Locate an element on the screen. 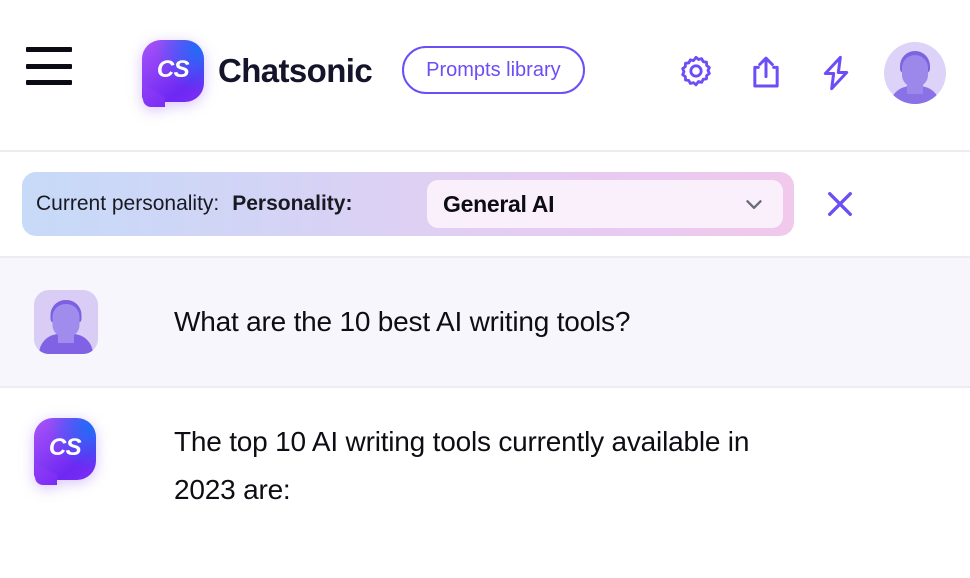 The height and width of the screenshot is (578, 970). share-upload-icon is located at coordinates (766, 73).